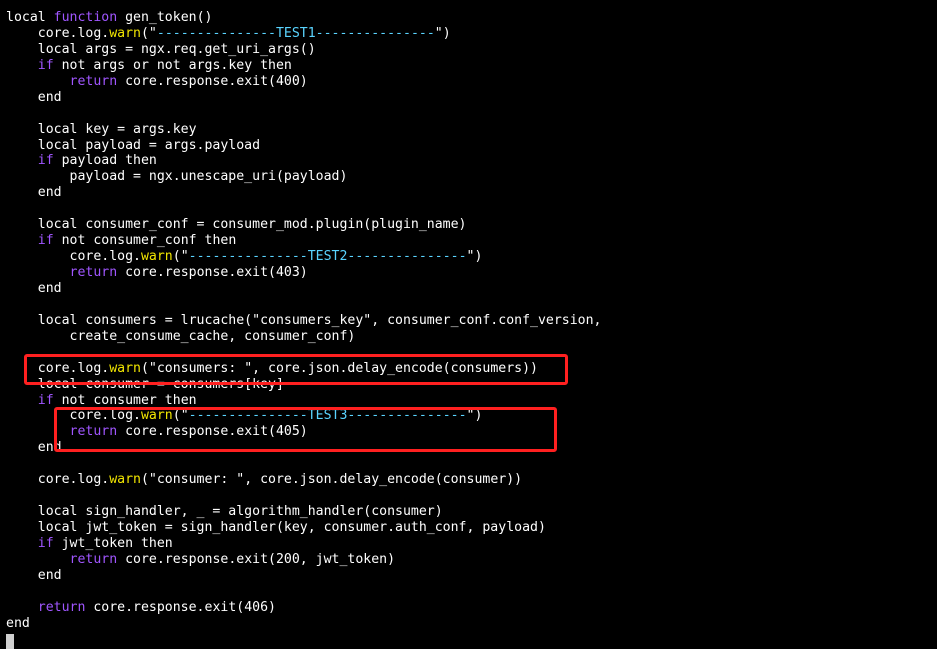 The height and width of the screenshot is (649, 939). Describe the element at coordinates (165, 17) in the screenshot. I see `code-token: gen_token()` at that location.